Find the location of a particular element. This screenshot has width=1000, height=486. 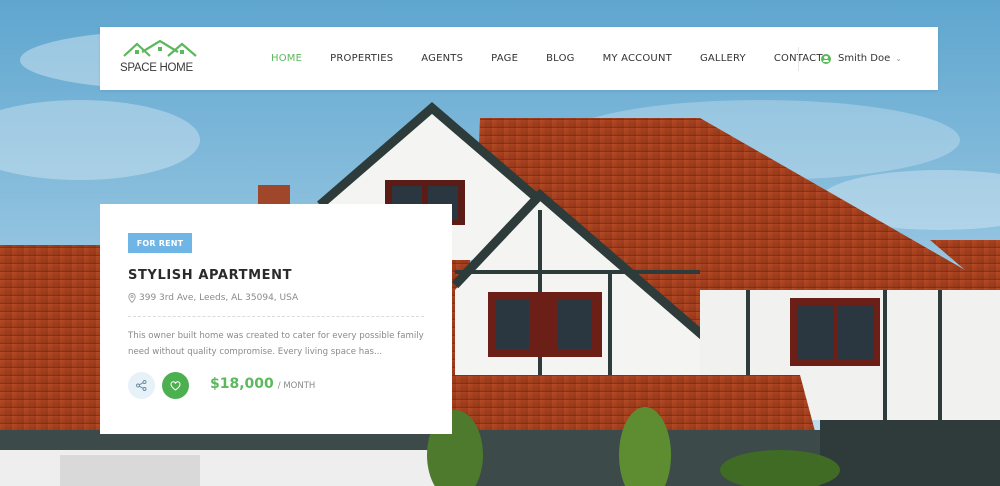

user-name: Smith Doe is located at coordinates (864, 58).